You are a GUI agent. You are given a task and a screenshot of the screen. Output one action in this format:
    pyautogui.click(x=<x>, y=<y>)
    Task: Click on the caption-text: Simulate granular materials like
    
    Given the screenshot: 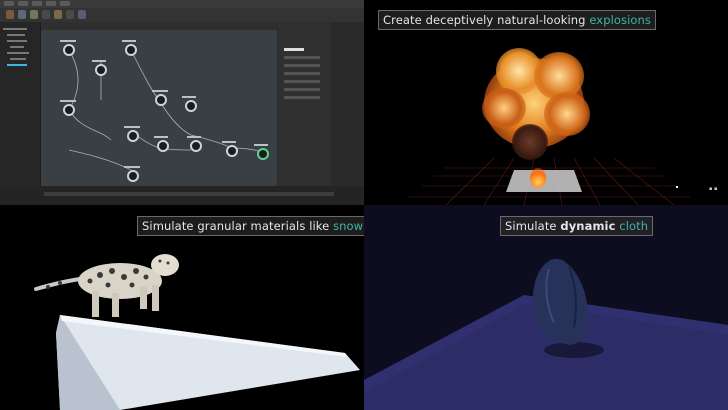 What is the action you would take?
    pyautogui.click(x=238, y=226)
    